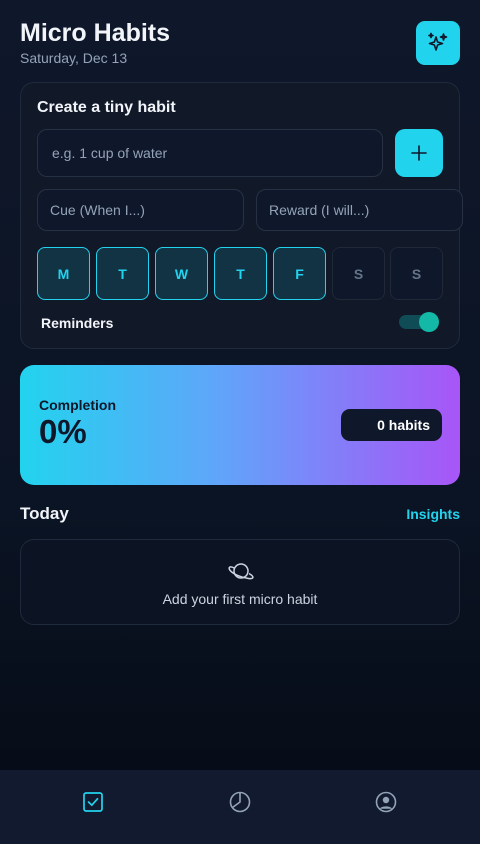  Describe the element at coordinates (44, 513) in the screenshot. I see `today-title: Today` at that location.